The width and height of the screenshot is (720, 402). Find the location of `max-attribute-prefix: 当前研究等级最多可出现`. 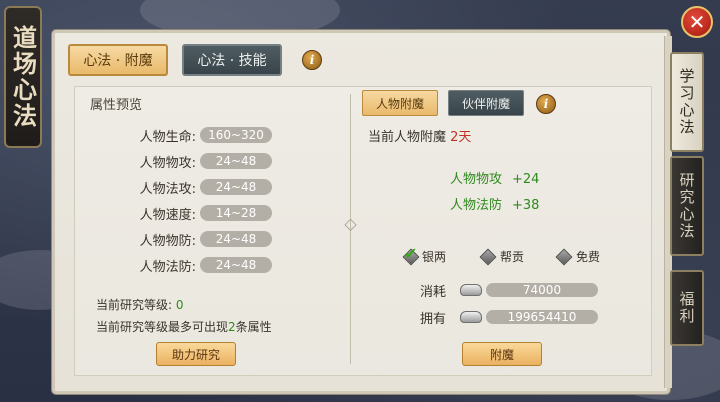

max-attribute-prefix: 当前研究等级最多可出现 is located at coordinates (162, 327).